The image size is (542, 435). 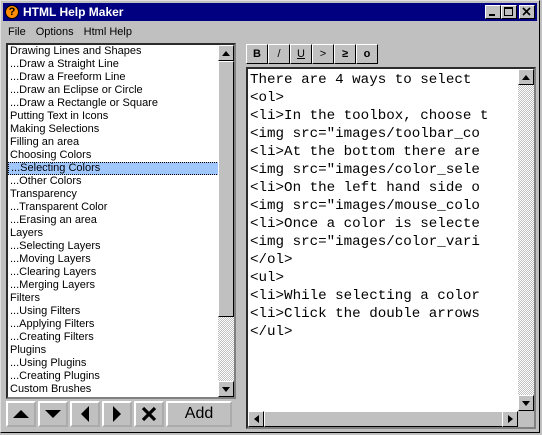 What do you see at coordinates (271, 260) in the screenshot?
I see `editor-line: </ol>` at bounding box center [271, 260].